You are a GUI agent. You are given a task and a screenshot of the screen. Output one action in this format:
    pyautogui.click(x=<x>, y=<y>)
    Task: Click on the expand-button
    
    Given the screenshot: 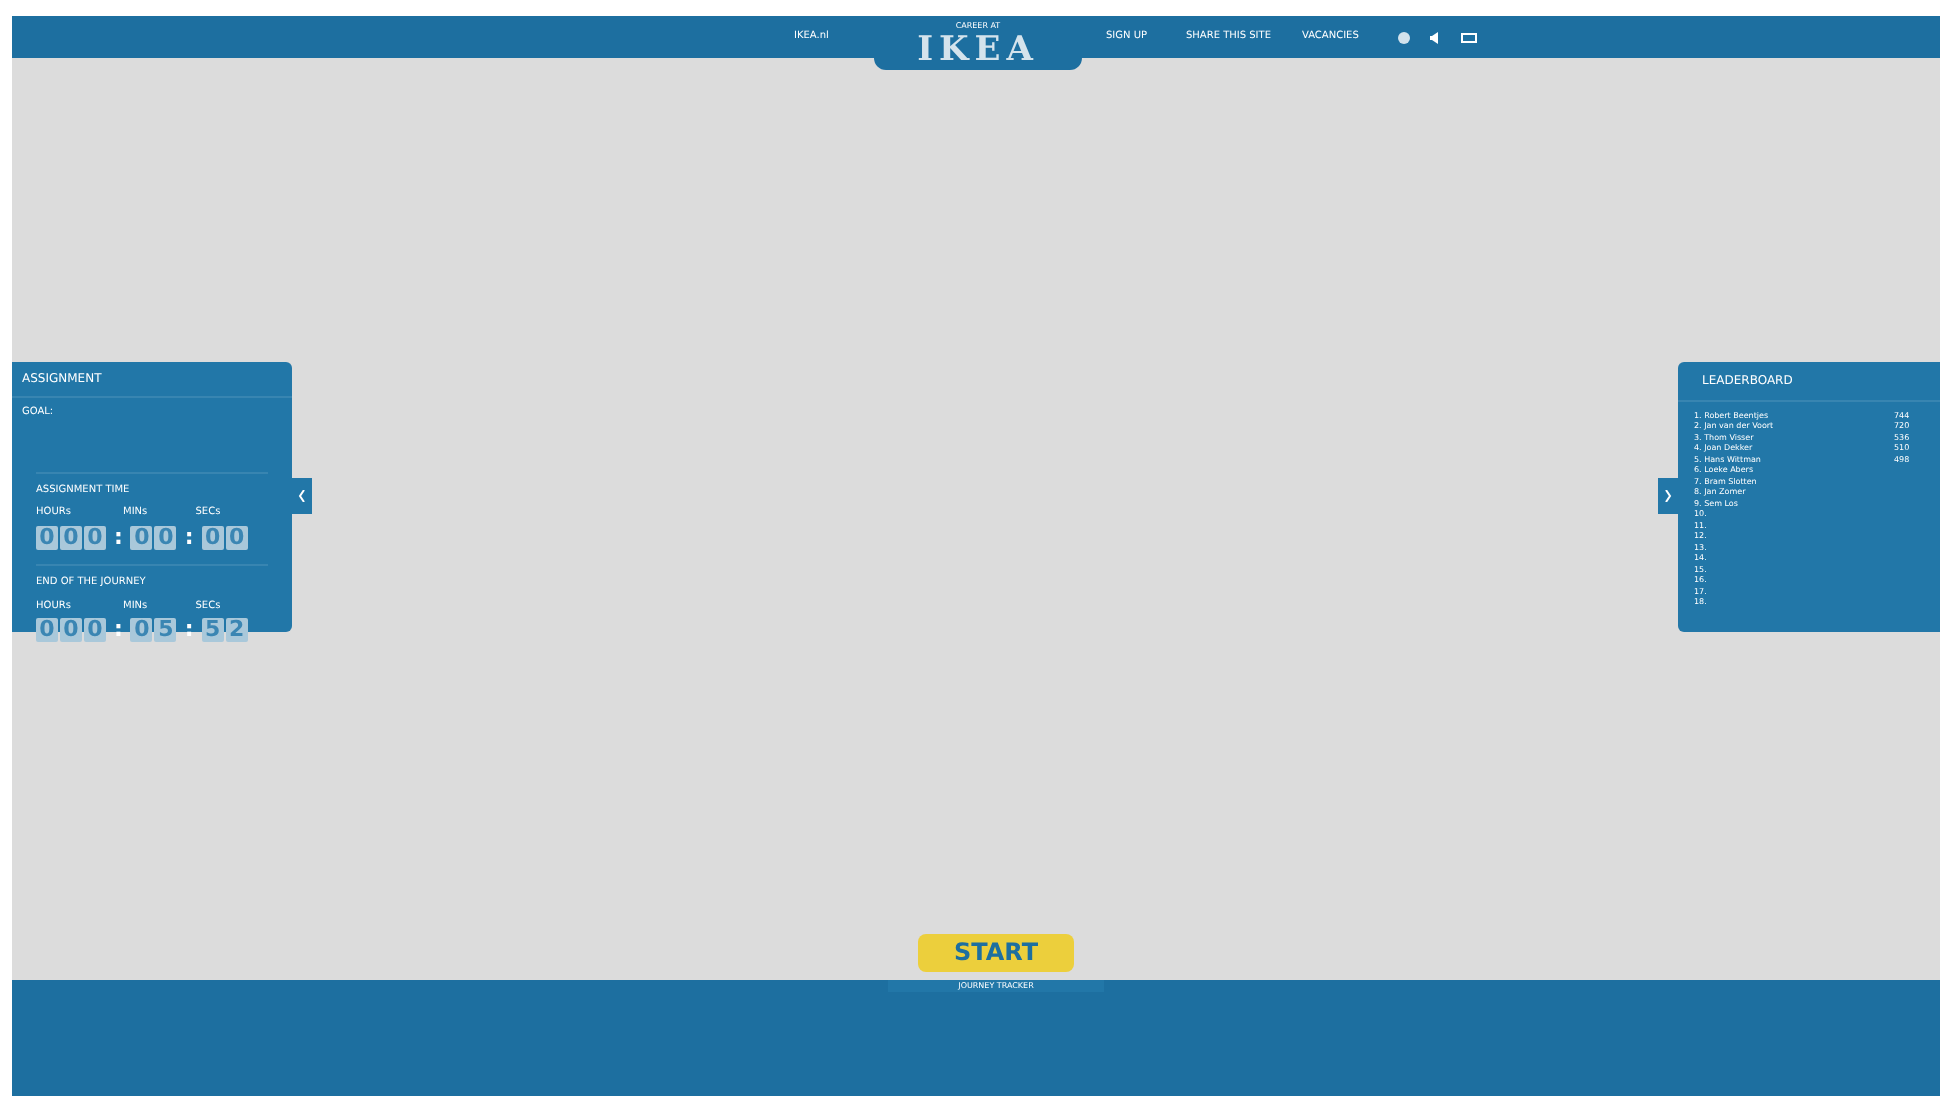 What is the action you would take?
    pyautogui.click(x=1668, y=496)
    